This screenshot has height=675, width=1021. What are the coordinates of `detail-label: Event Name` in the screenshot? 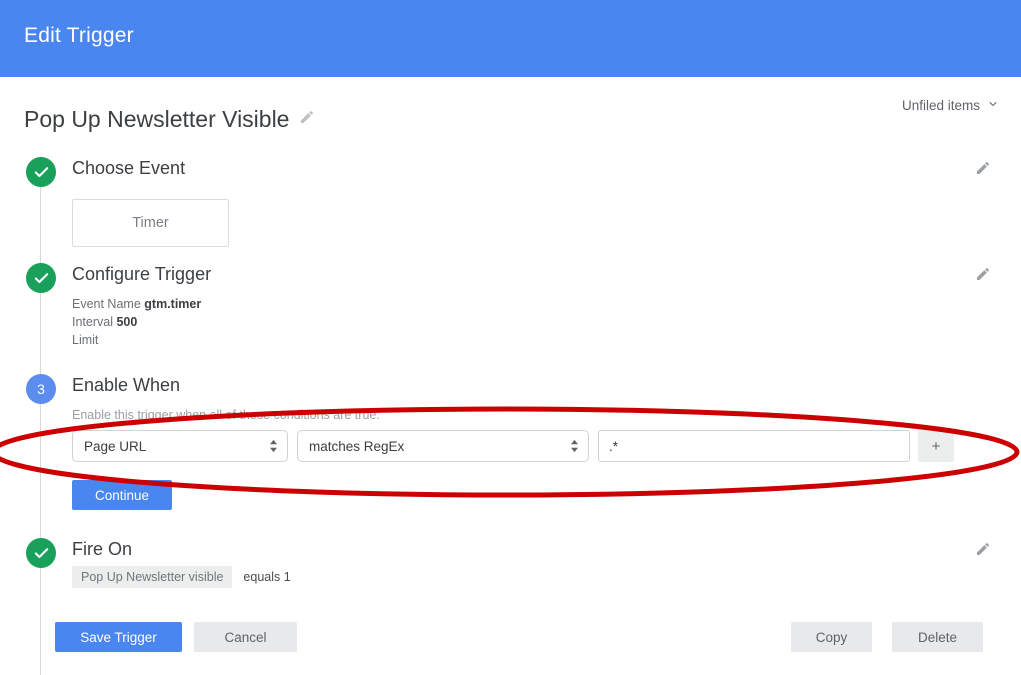 It's located at (106, 304).